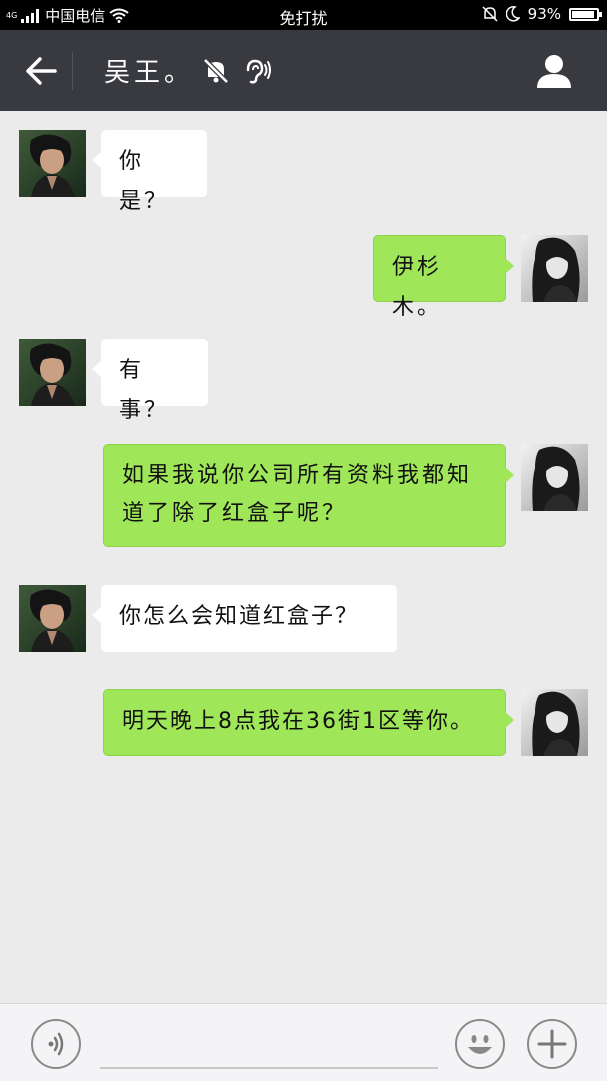  I want to click on bell-muted-icon, so click(216, 71).